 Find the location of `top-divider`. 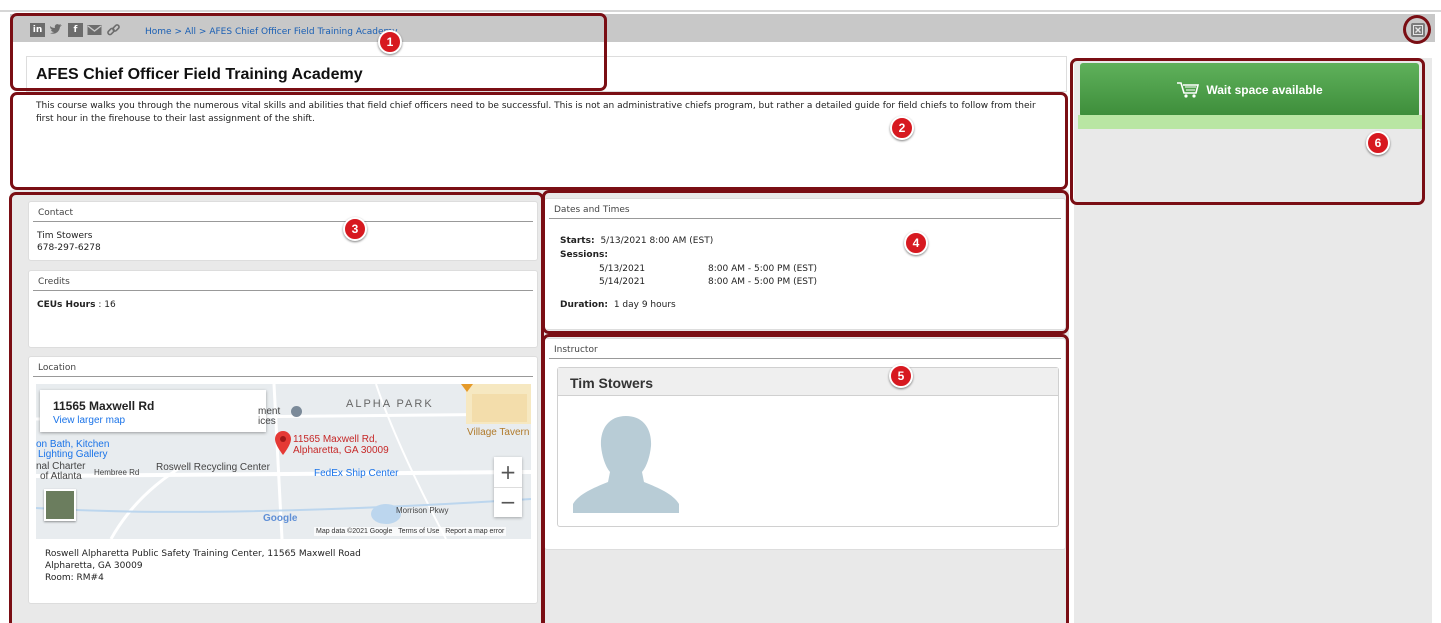

top-divider is located at coordinates (720, 11).